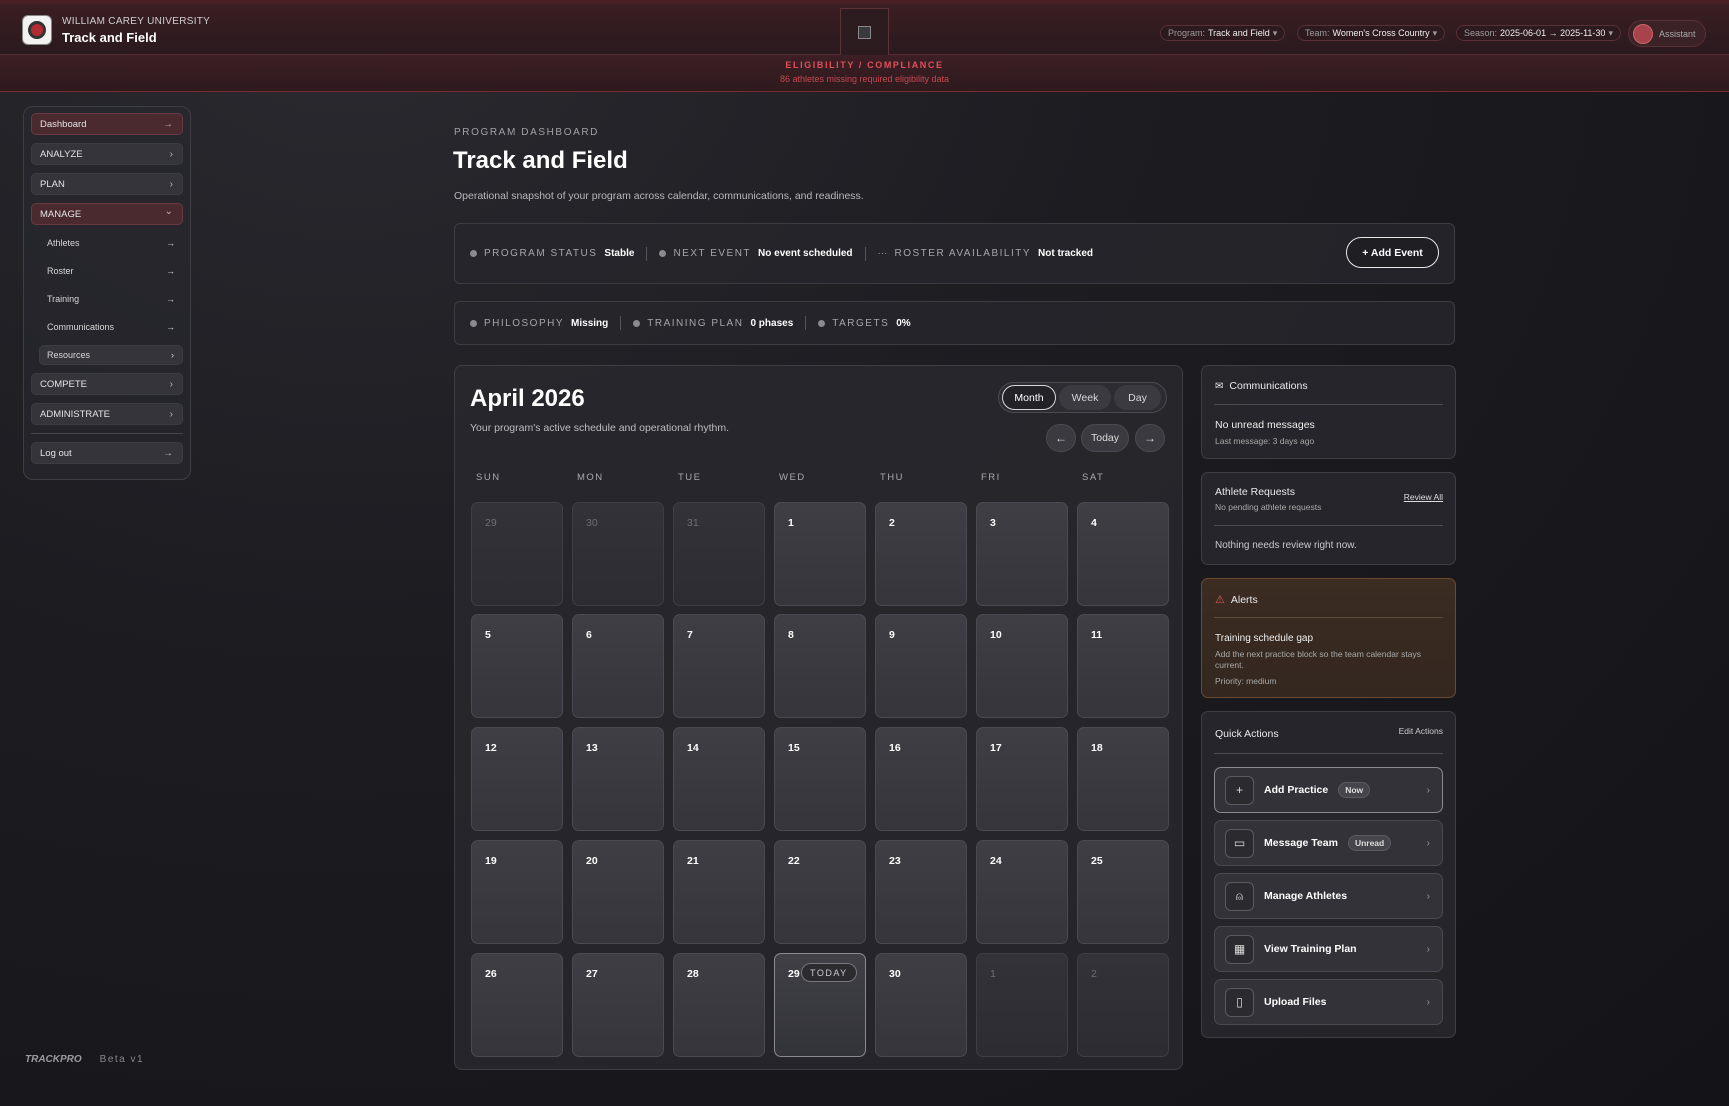  I want to click on sidebar-item-athletes: Athletes →, so click(107, 243).